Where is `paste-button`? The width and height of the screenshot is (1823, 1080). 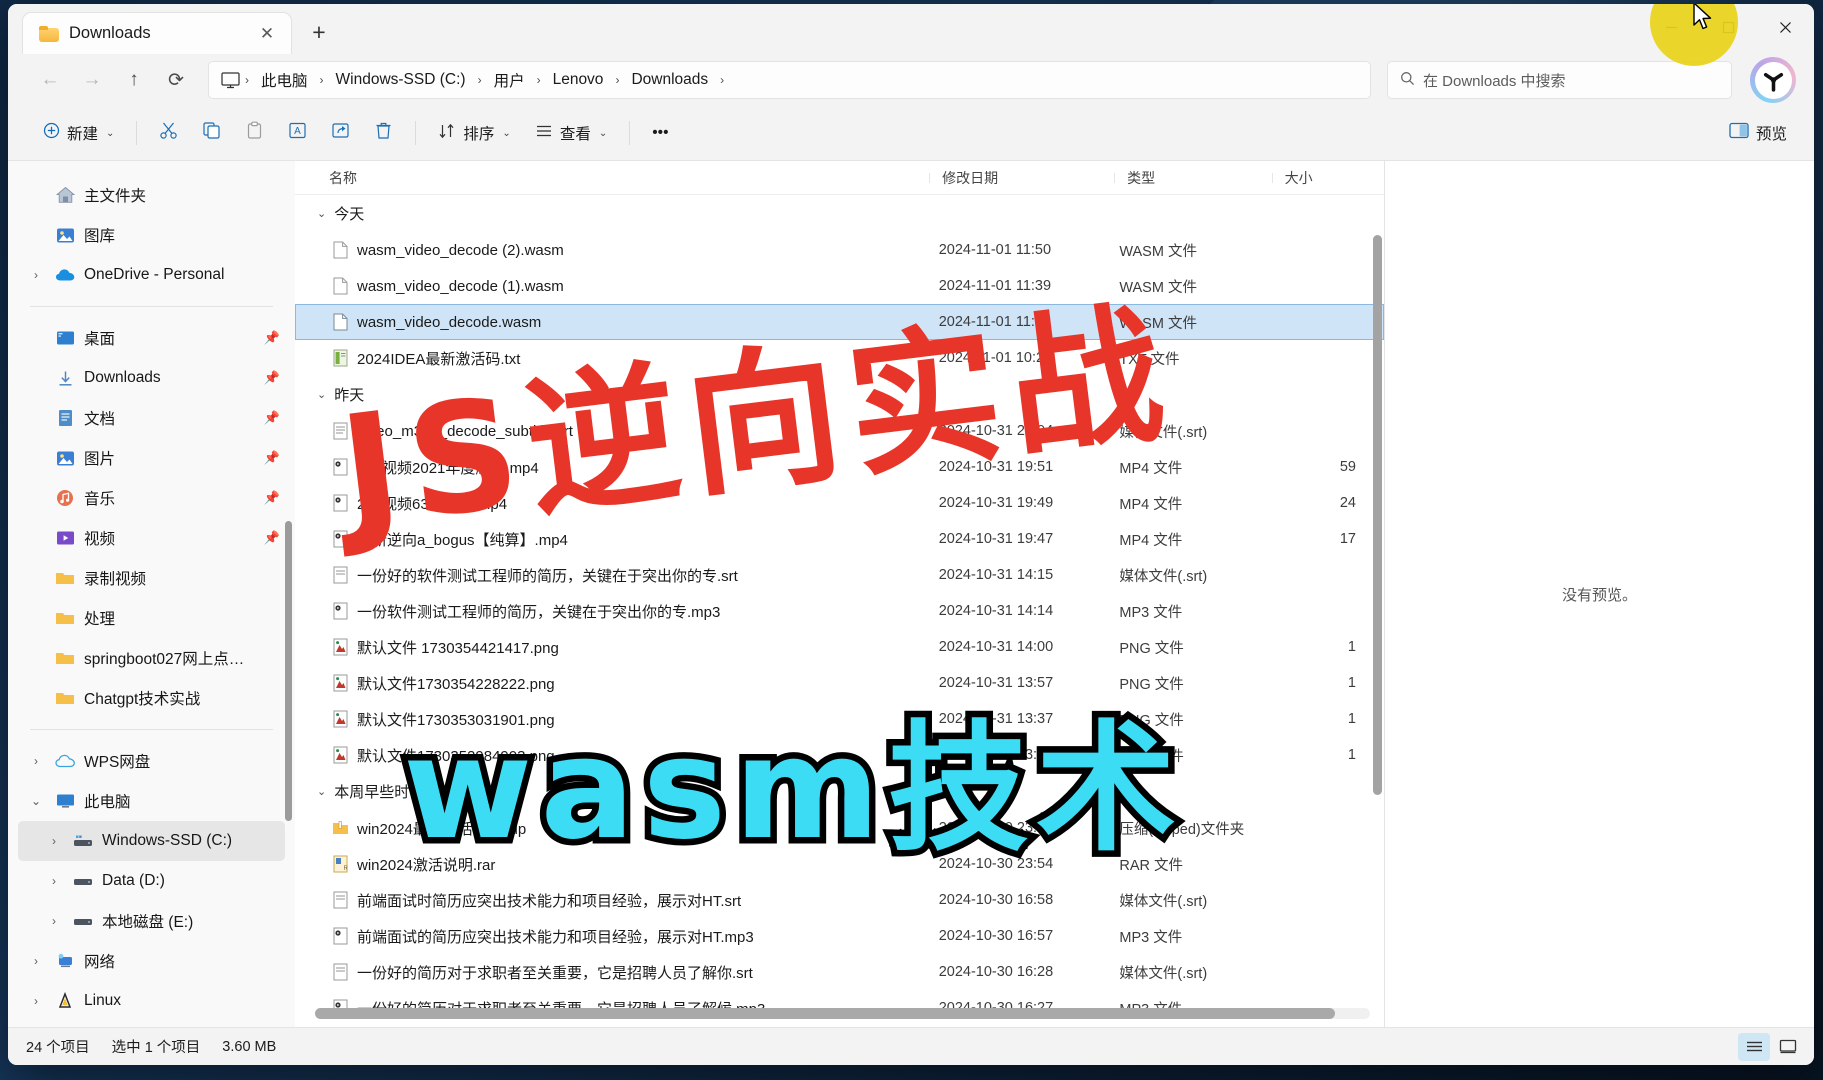
paste-button is located at coordinates (254, 133).